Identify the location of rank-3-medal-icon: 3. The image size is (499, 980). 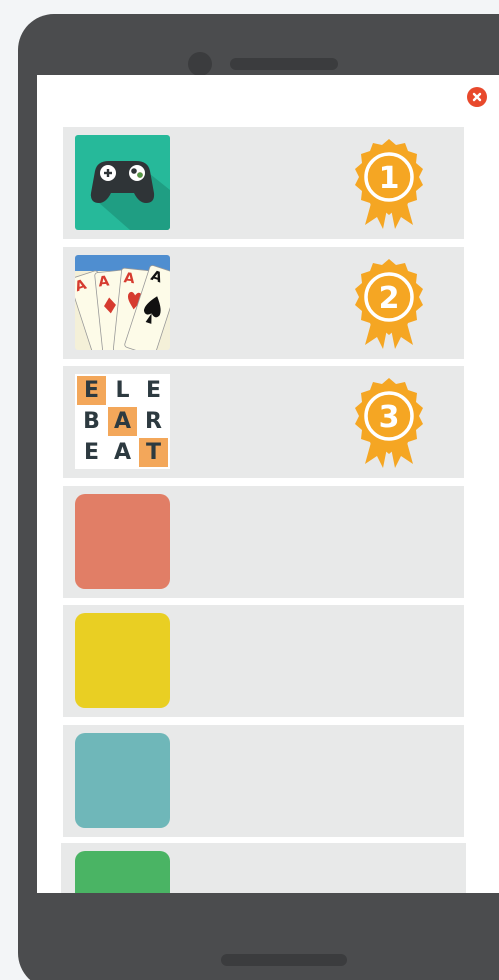
(389, 423).